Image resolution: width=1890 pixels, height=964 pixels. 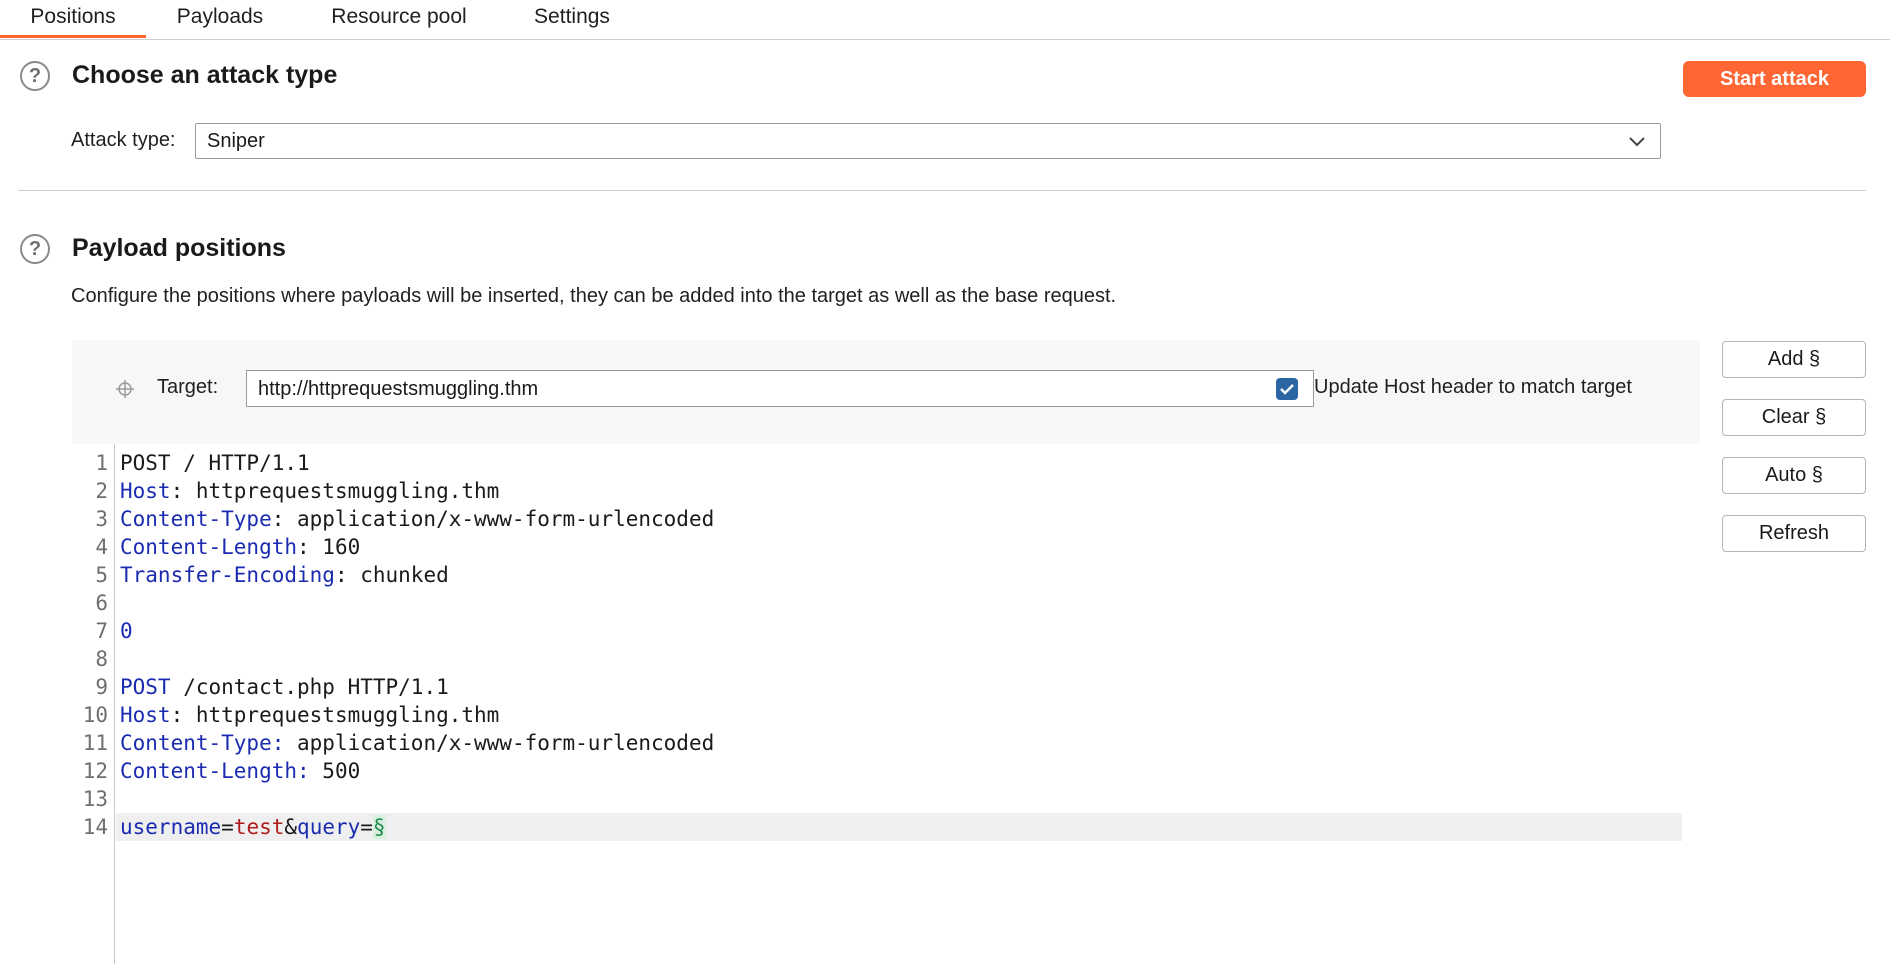 What do you see at coordinates (95, 715) in the screenshot?
I see `line-number: 10` at bounding box center [95, 715].